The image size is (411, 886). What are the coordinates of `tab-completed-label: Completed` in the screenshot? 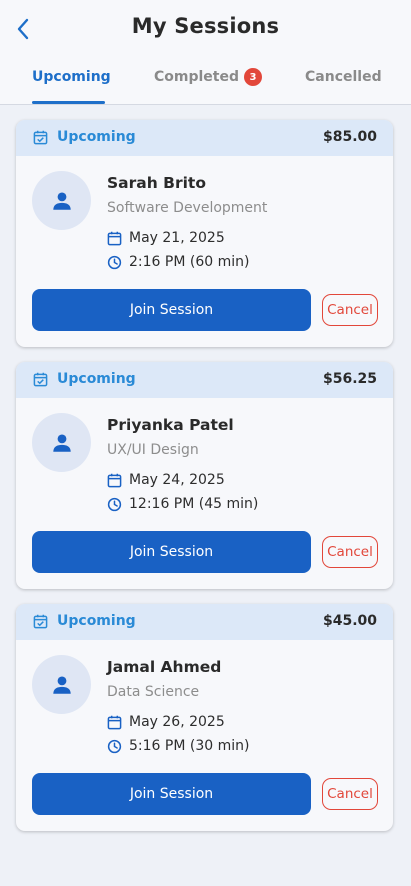 It's located at (197, 77).